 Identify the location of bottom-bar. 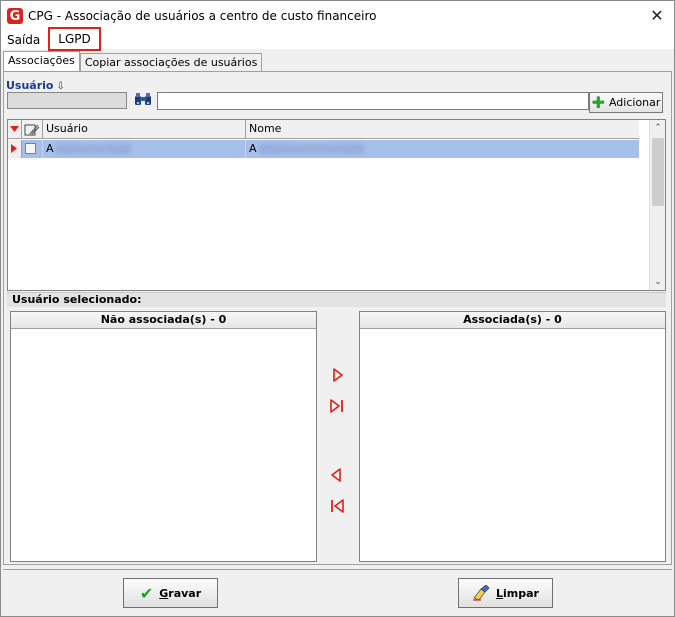
(337, 592).